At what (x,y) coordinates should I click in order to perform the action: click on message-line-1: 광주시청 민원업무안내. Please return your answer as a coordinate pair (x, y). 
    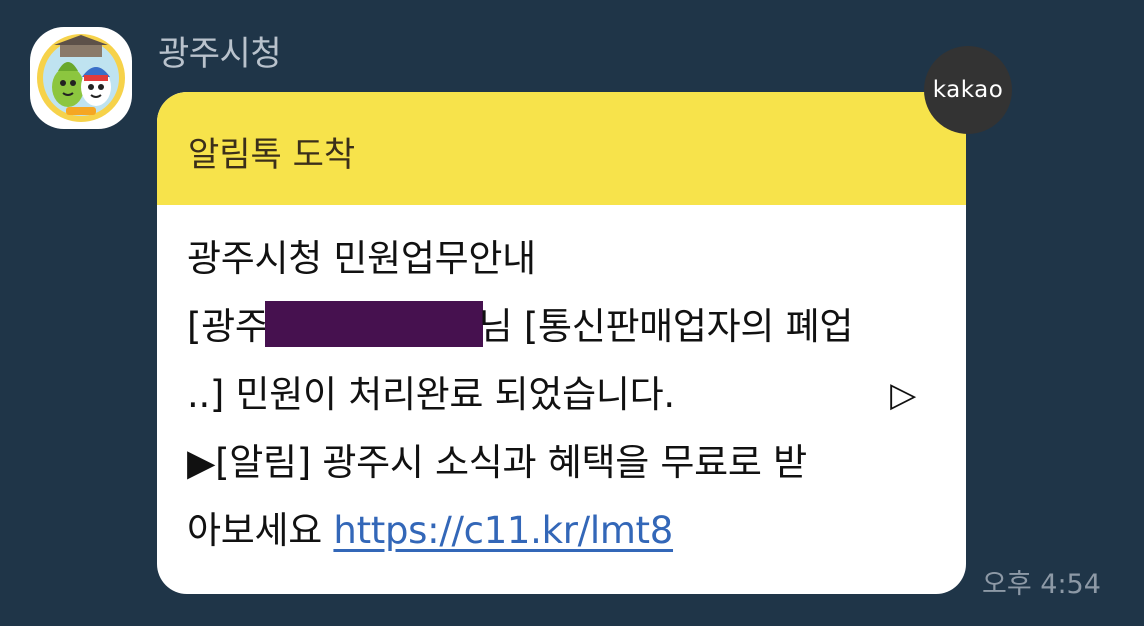
    Looking at the image, I should click on (361, 258).